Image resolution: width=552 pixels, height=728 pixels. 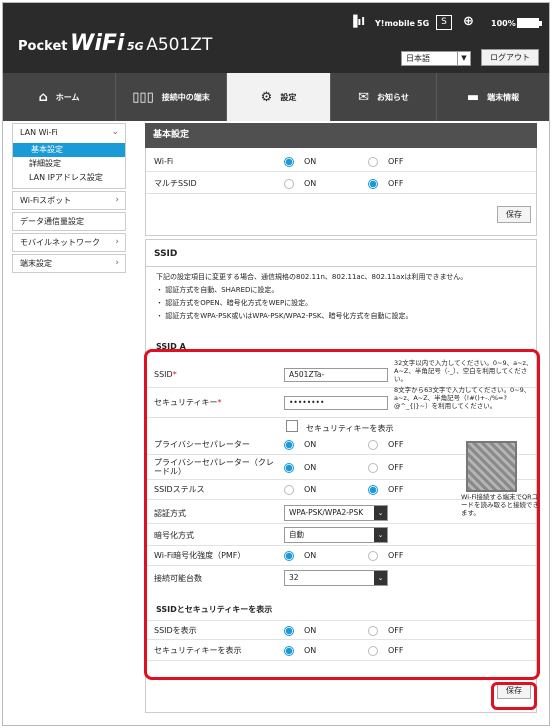 What do you see at coordinates (46, 200) in the screenshot?
I see `sidebar-item-label: Wi-Fiスポット` at bounding box center [46, 200].